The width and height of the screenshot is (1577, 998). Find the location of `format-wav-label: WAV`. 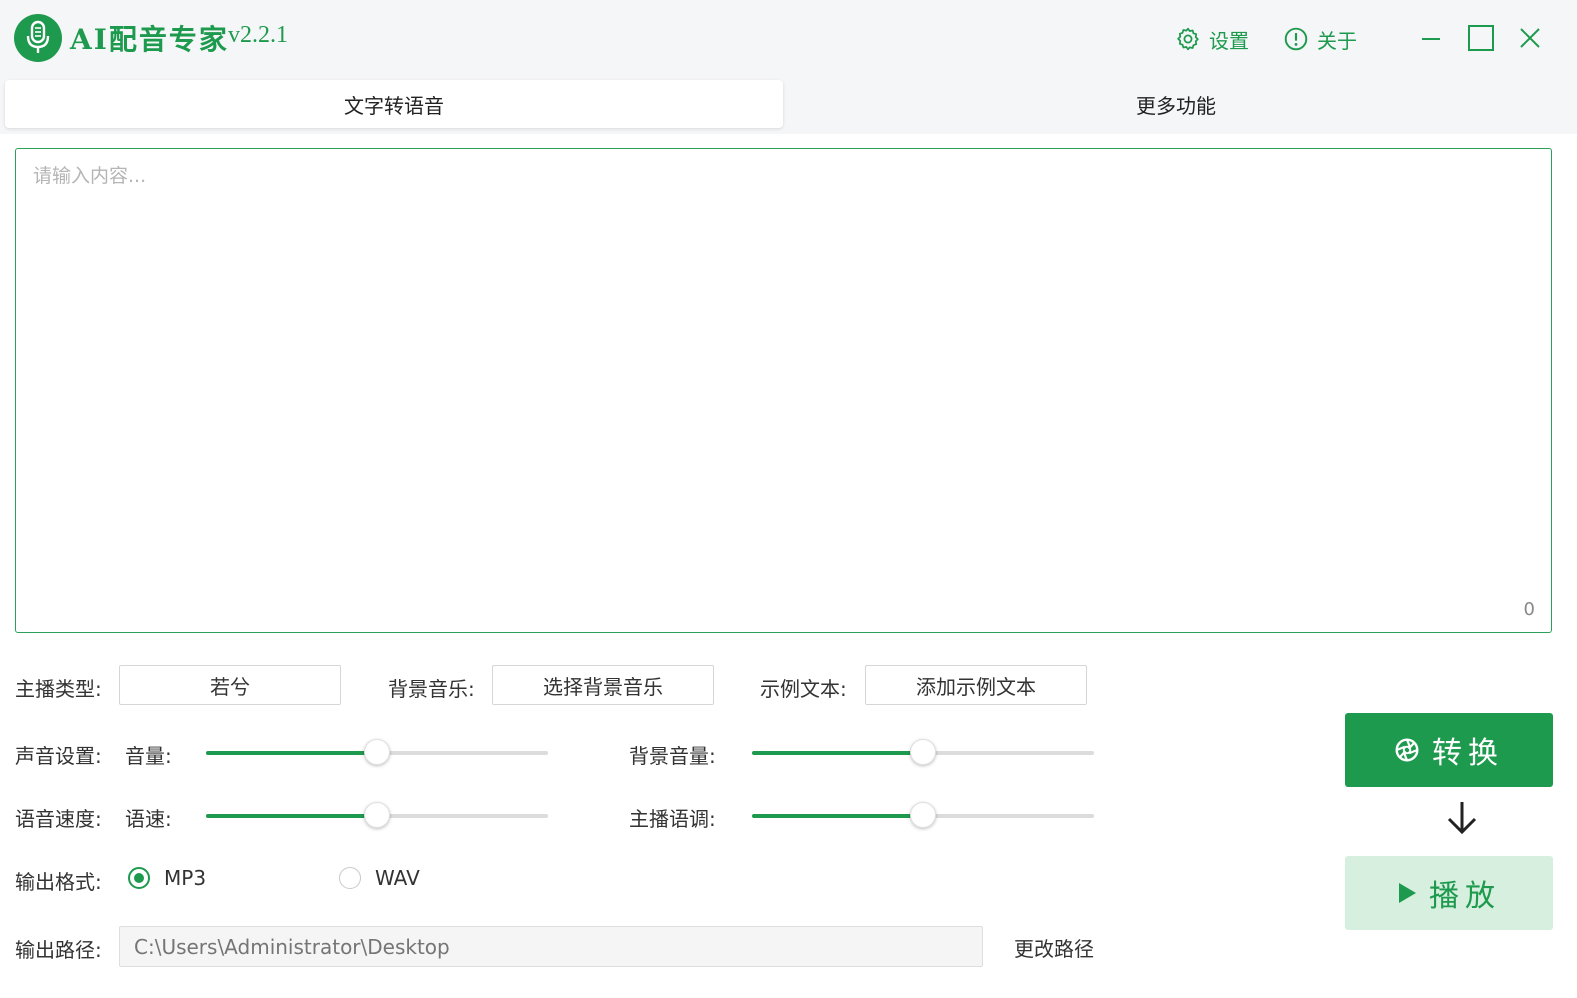

format-wav-label: WAV is located at coordinates (397, 878).